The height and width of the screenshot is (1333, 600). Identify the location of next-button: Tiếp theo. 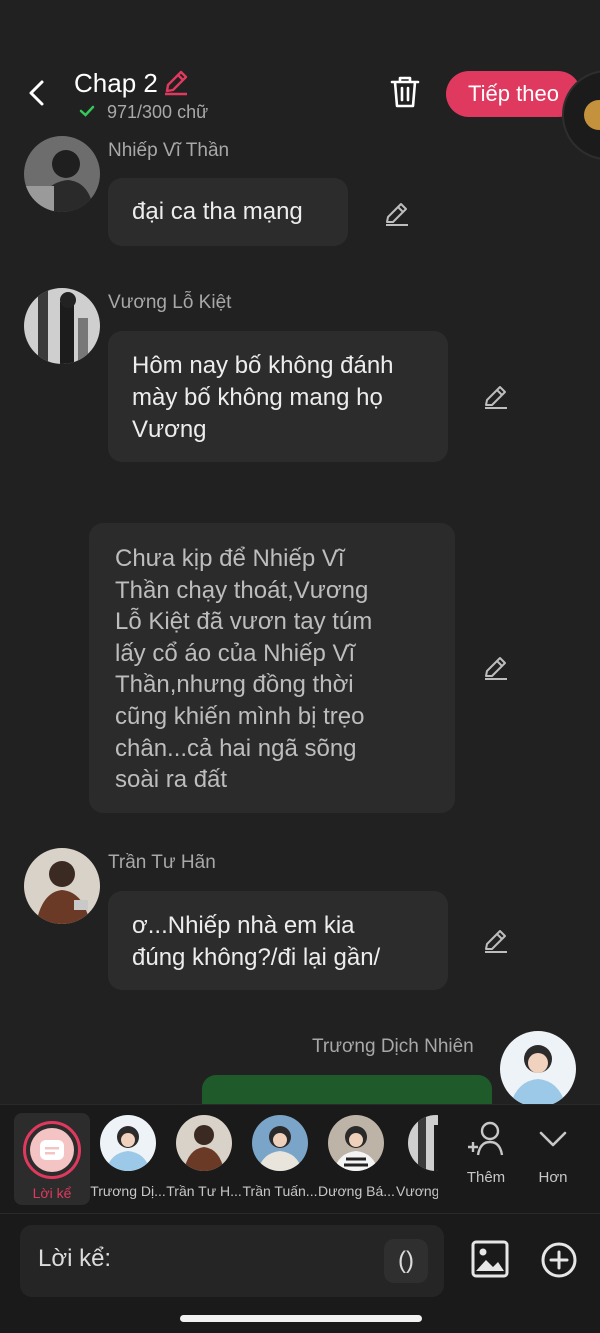
(513, 94).